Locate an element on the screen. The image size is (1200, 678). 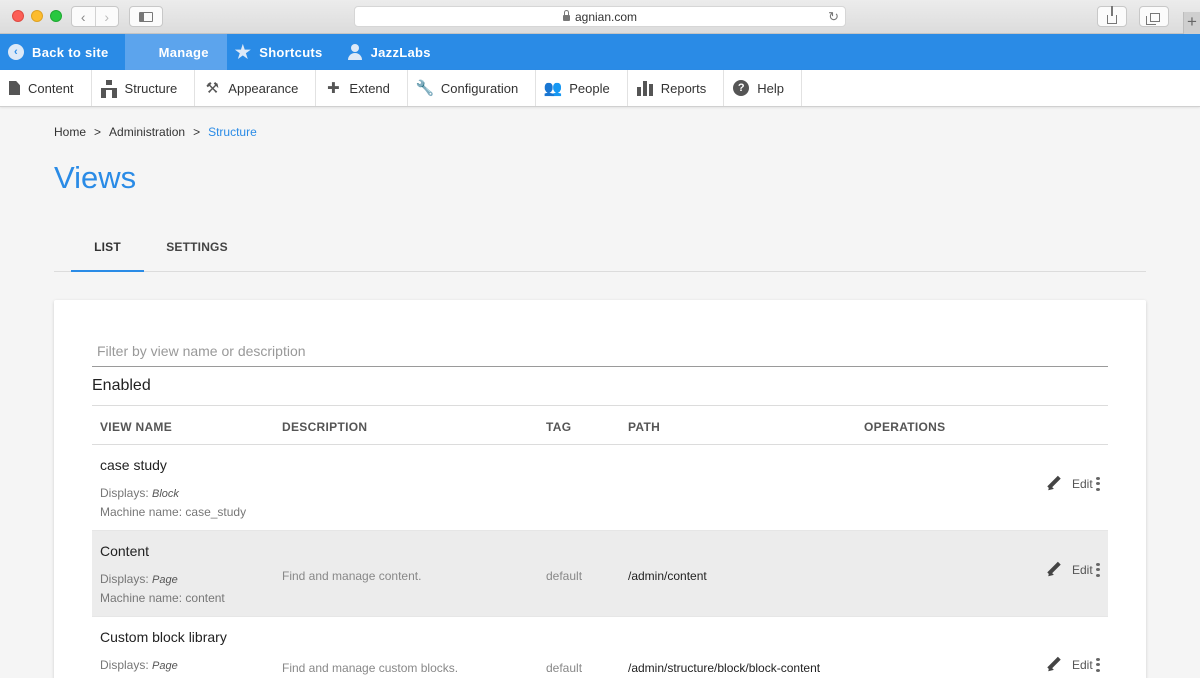
paintbrush-icon: ⚒ is located at coordinates (212, 88).